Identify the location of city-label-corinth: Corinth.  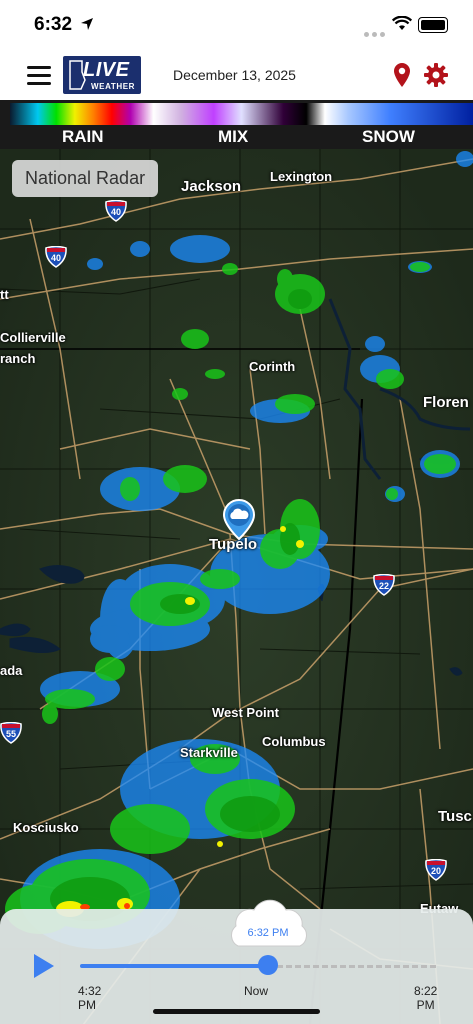
(272, 366).